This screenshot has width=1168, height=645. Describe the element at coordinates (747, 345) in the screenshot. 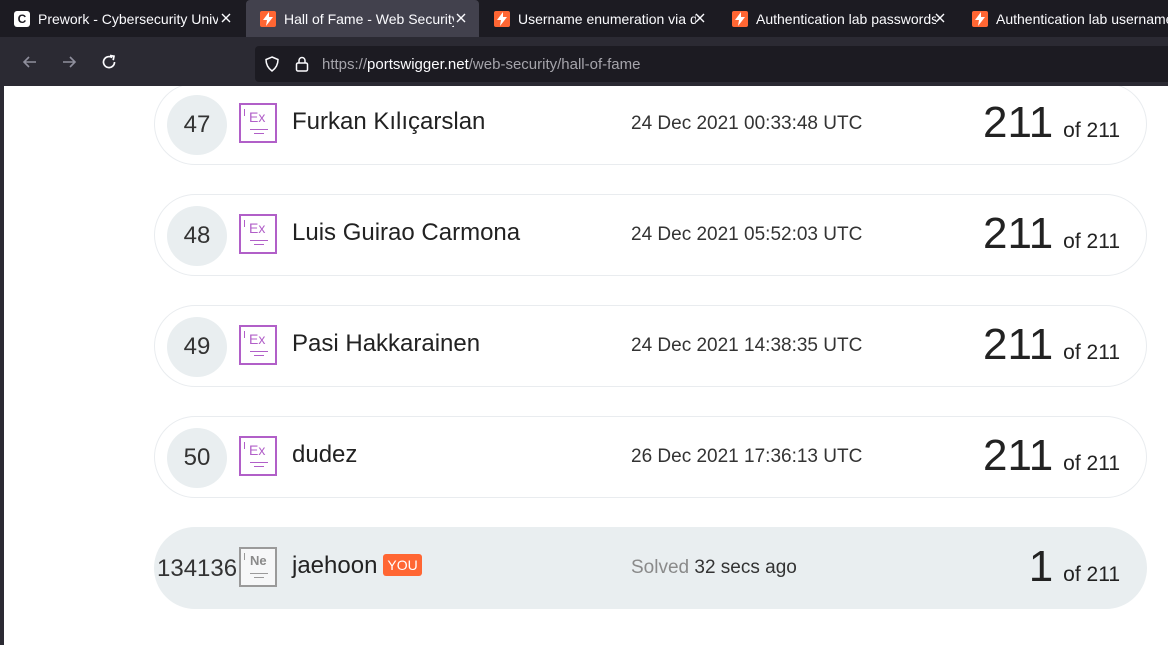

I see `completion-date: 24 Dec 2021 14:38:35 UTC` at that location.